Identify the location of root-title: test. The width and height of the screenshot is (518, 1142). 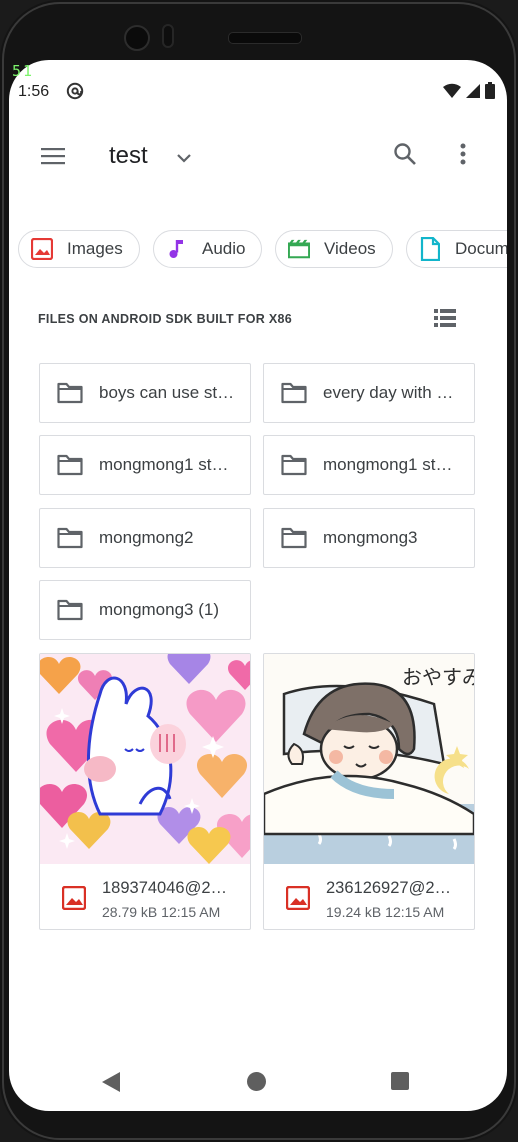
(128, 156).